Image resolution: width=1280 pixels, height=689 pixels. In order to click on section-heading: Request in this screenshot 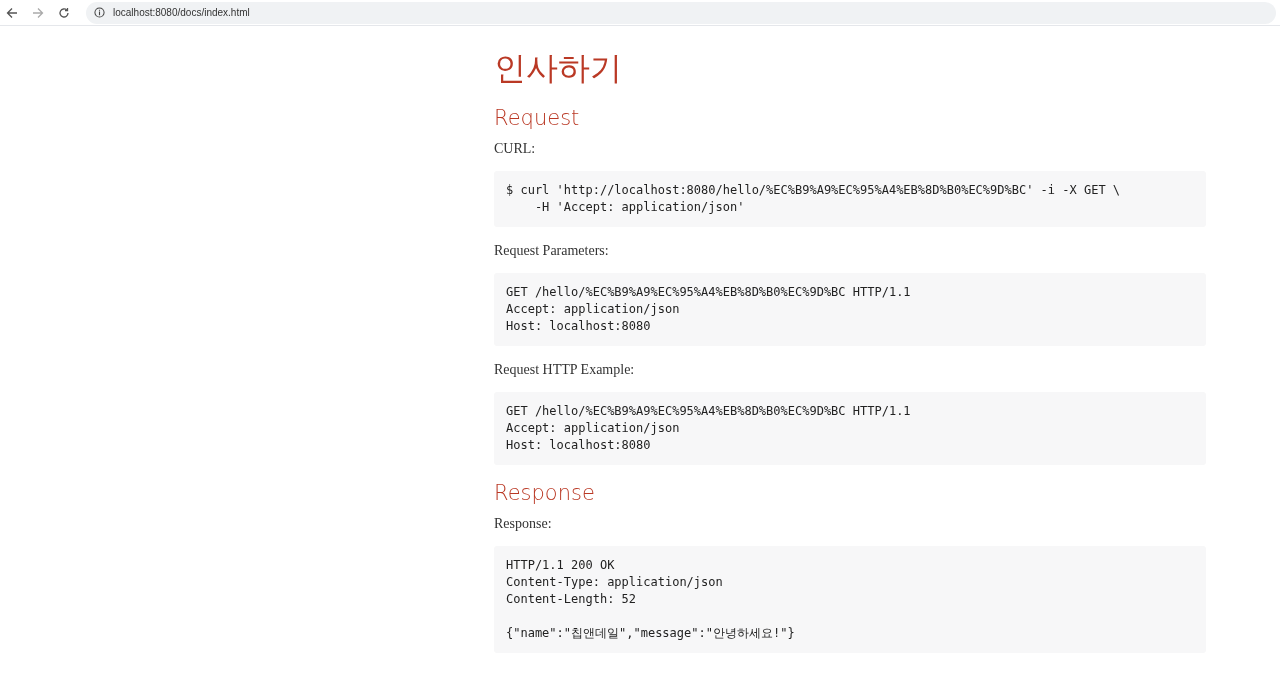, I will do `click(537, 118)`.